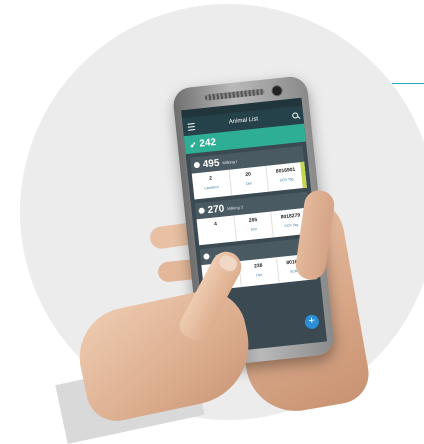 This screenshot has height=444, width=424. Describe the element at coordinates (408, 83) in the screenshot. I see `accent-line` at that location.